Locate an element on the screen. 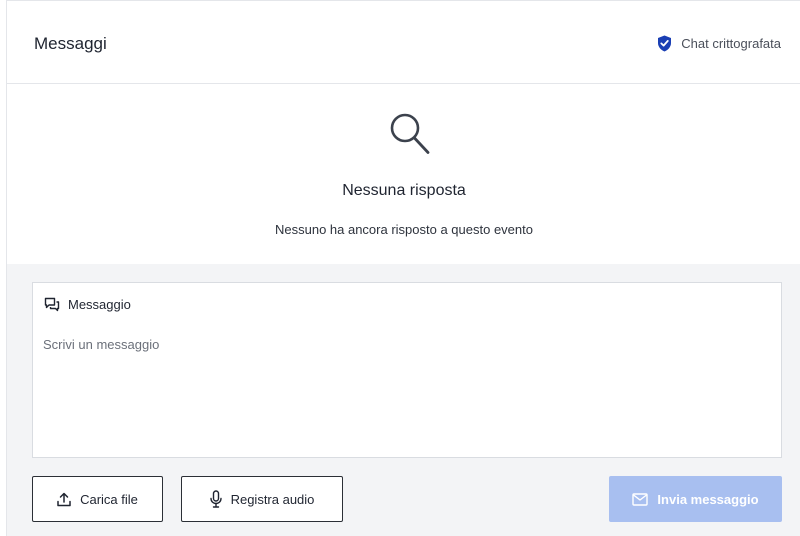  search-icon is located at coordinates (410, 136).